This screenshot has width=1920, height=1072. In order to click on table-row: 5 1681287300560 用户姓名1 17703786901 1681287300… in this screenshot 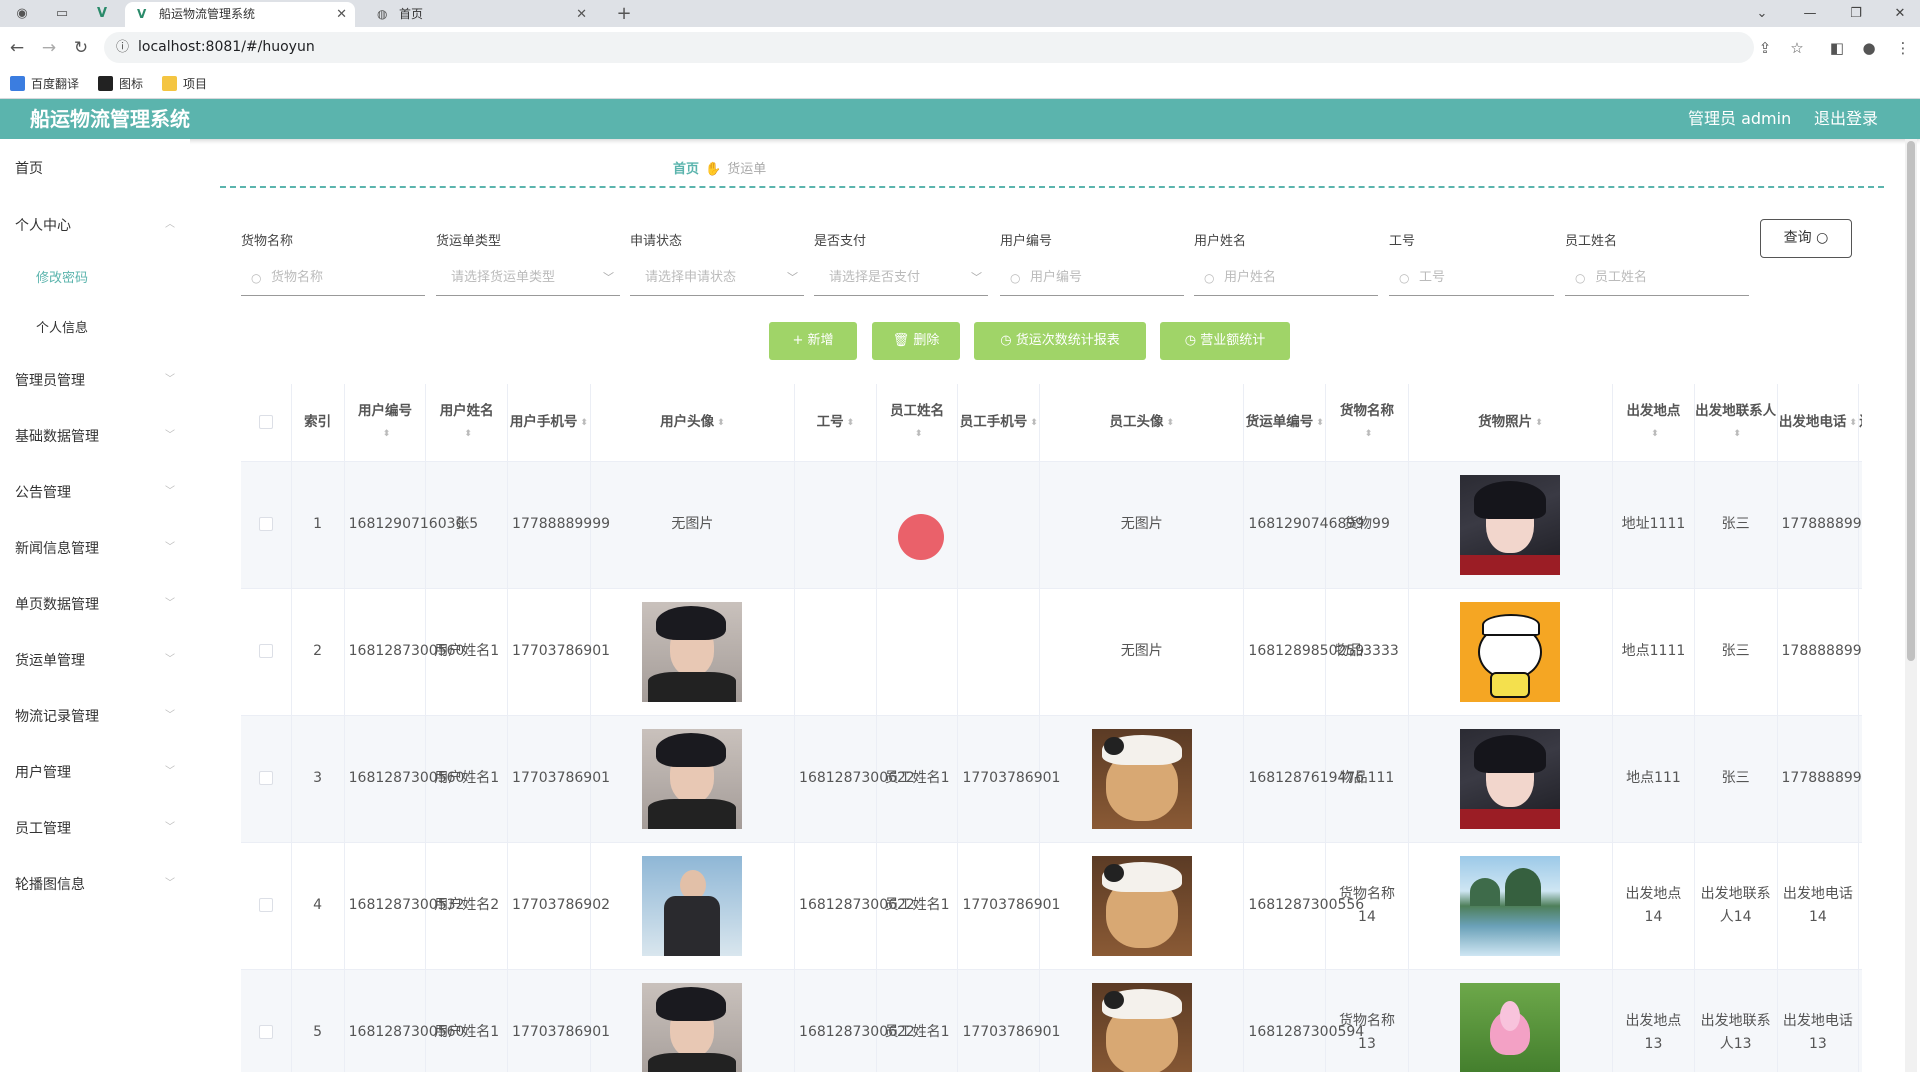, I will do `click(1051, 1020)`.